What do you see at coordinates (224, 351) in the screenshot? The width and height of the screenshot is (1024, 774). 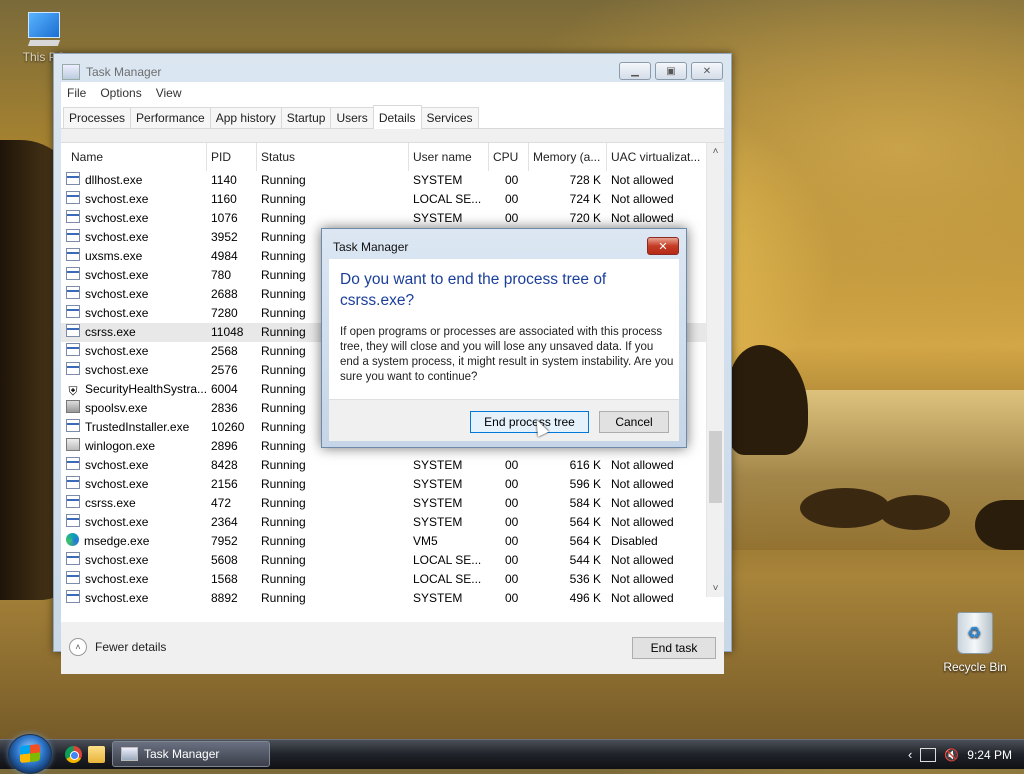 I see `cell-pid: 2568` at bounding box center [224, 351].